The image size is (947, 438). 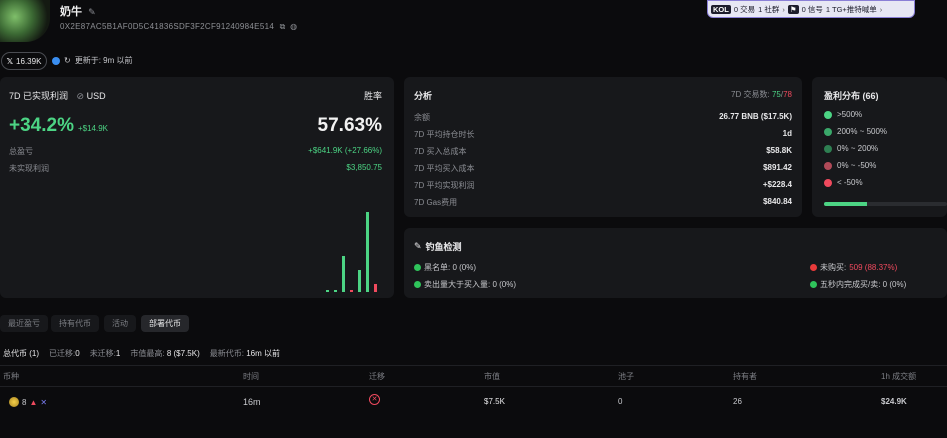 I want to click on analysis-row-value: $891.42, so click(x=777, y=167).